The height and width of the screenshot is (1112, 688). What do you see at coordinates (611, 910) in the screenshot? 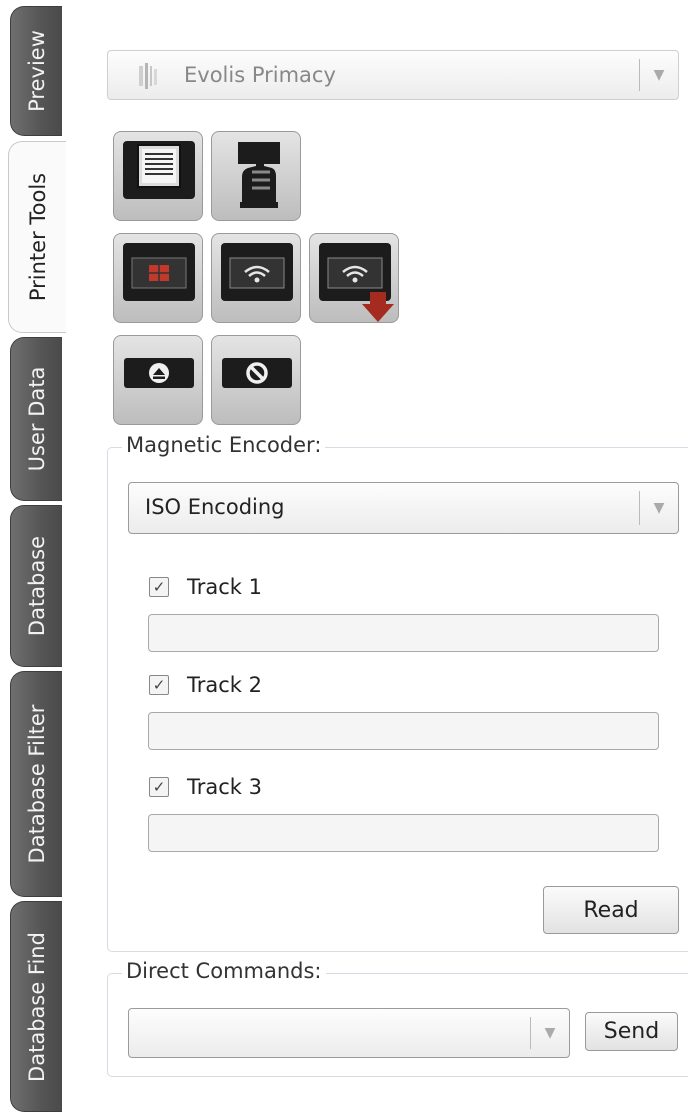
I see `read-button: Read` at bounding box center [611, 910].